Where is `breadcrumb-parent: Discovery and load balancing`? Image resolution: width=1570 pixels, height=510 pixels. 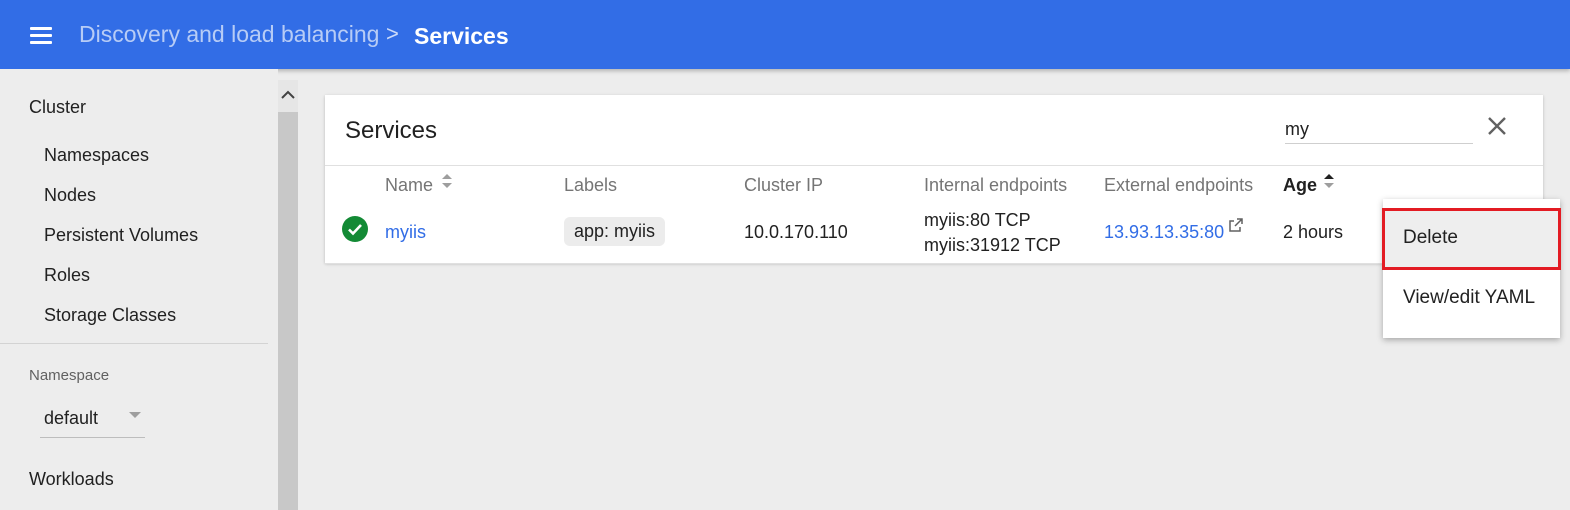
breadcrumb-parent: Discovery and load balancing is located at coordinates (229, 34).